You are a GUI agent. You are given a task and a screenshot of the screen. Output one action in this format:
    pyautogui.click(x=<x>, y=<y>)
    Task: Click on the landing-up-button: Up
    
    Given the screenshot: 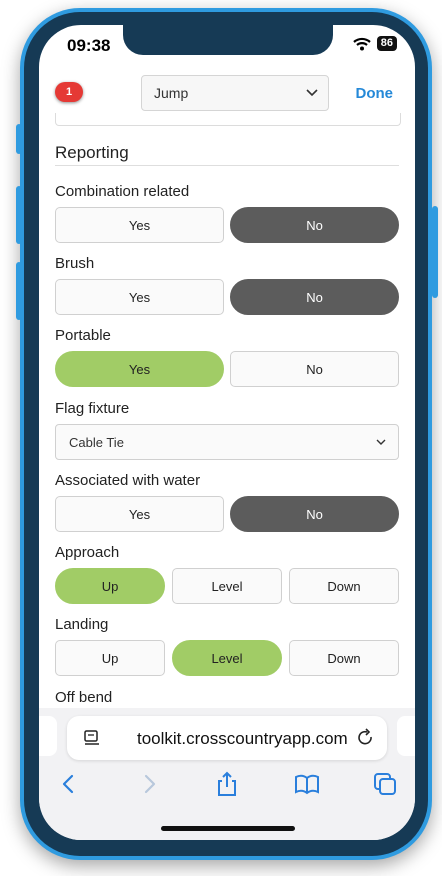 What is the action you would take?
    pyautogui.click(x=110, y=658)
    